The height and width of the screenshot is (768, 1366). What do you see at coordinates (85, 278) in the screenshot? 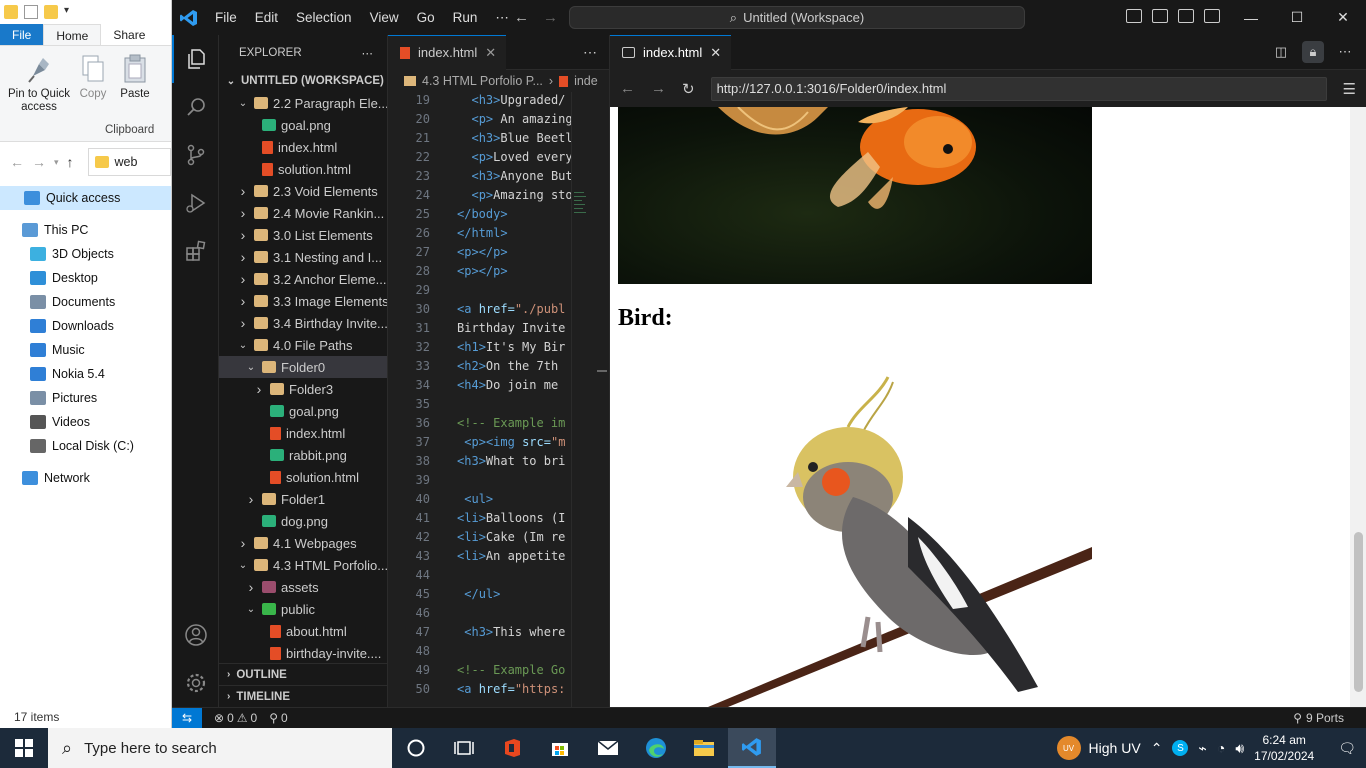
I see `nav-item: Desktop` at bounding box center [85, 278].